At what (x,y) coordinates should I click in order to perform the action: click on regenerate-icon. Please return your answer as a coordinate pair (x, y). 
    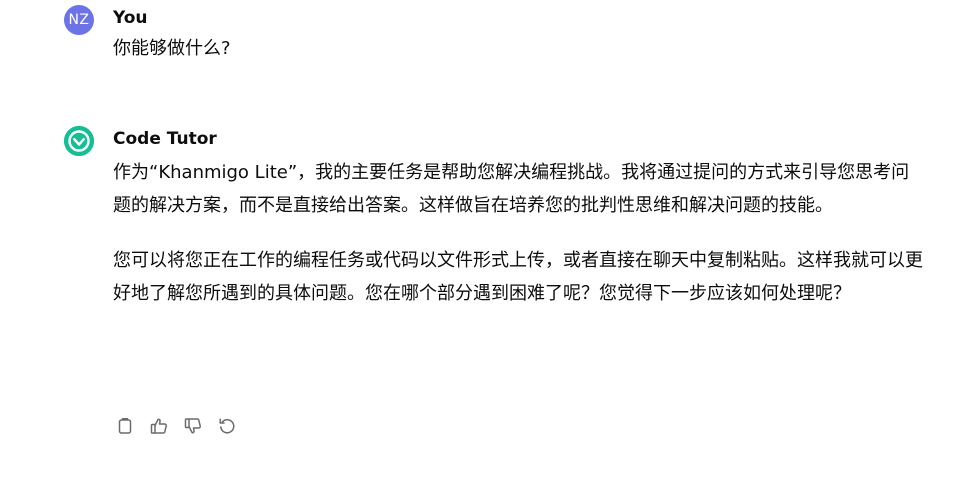
    Looking at the image, I should click on (227, 426).